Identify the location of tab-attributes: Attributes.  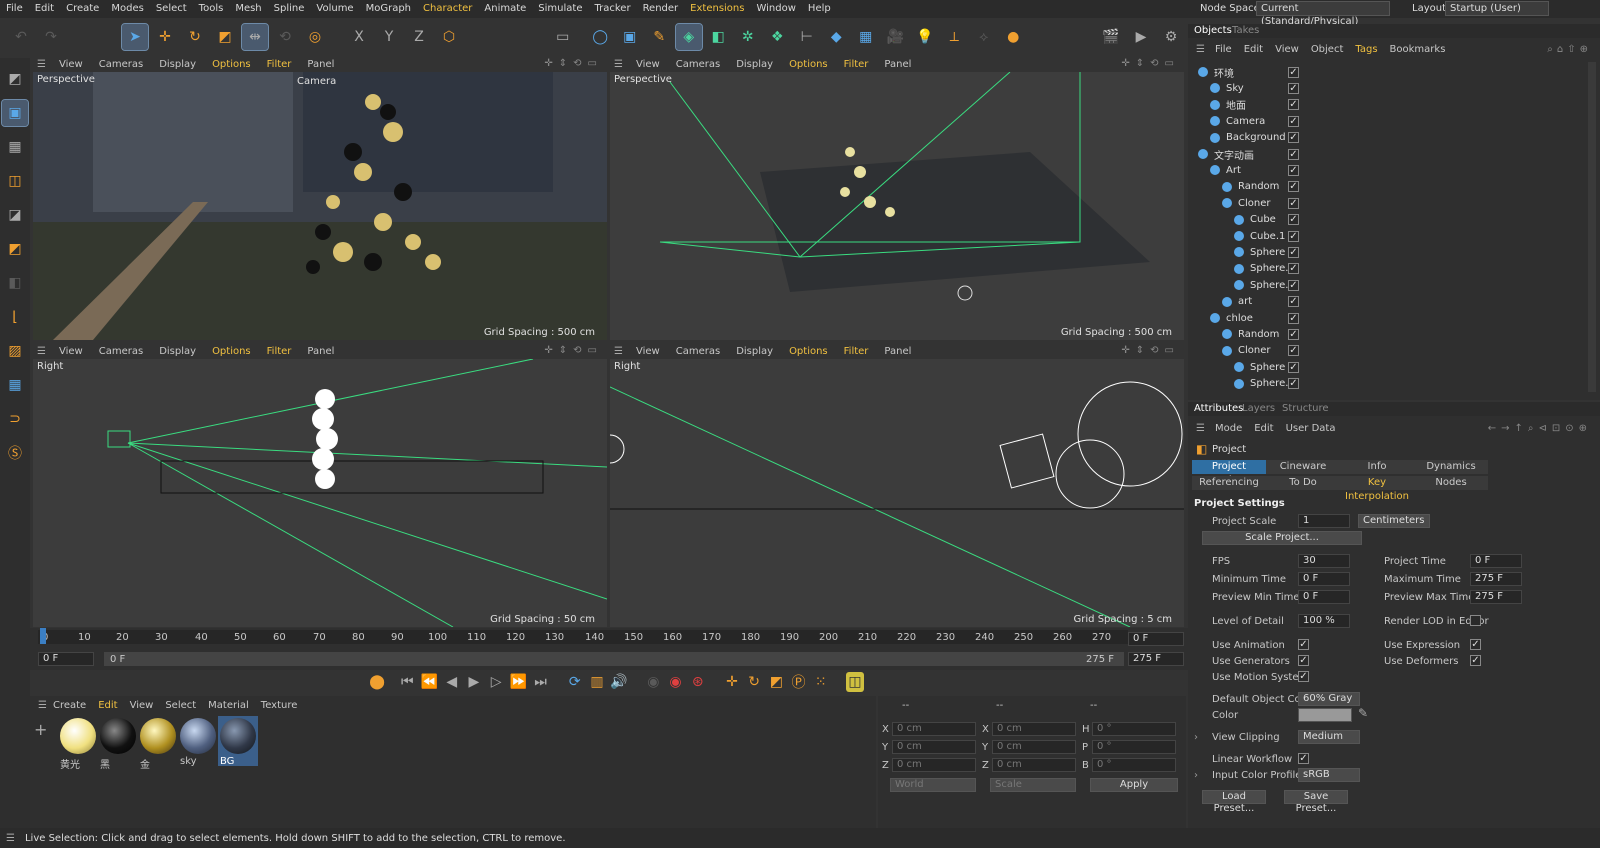
(1218, 408).